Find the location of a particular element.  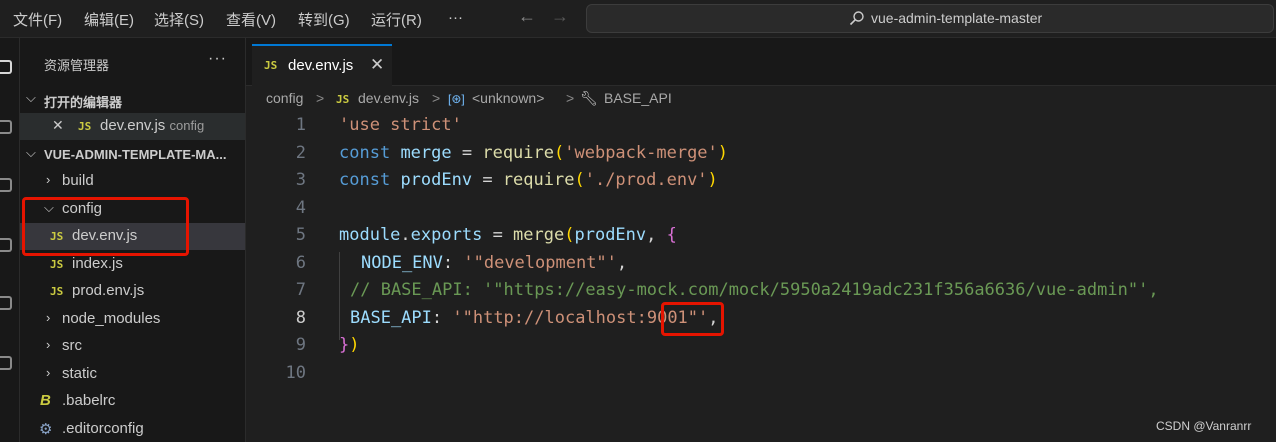

menu-selection: 选择(S) is located at coordinates (179, 19).